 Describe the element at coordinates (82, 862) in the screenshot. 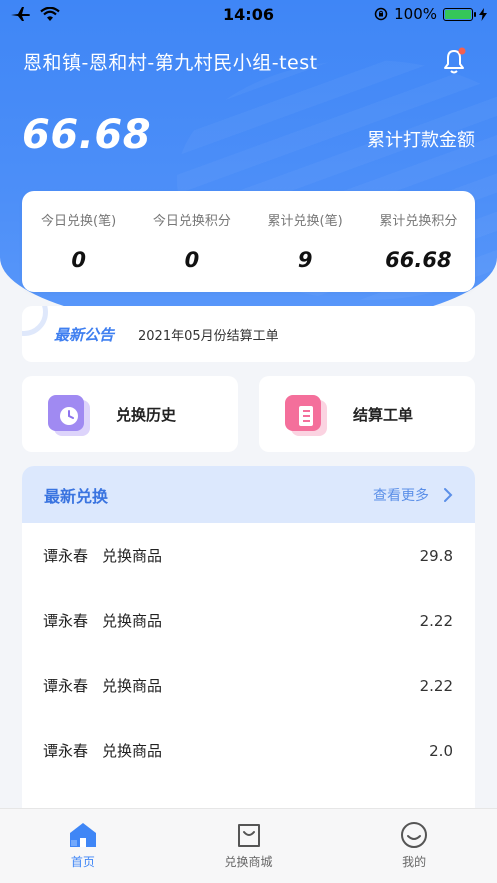

I see `tab-label: 首页` at that location.